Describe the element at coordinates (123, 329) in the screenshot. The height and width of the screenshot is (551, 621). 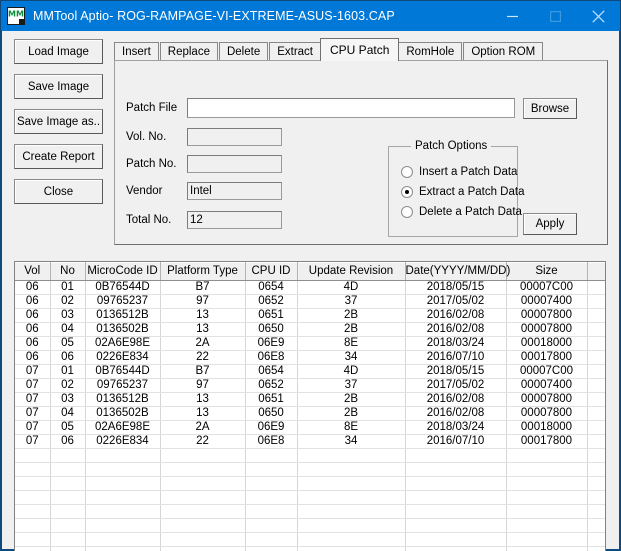
I see `table-cell-microcode-id: 0136502B` at that location.